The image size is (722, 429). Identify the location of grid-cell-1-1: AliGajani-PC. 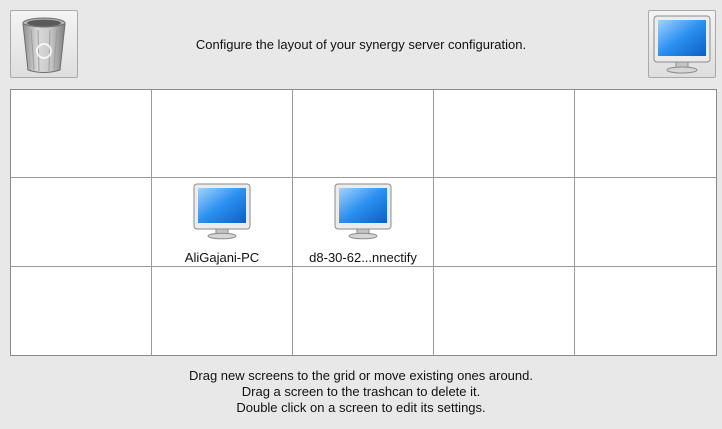
(222, 222).